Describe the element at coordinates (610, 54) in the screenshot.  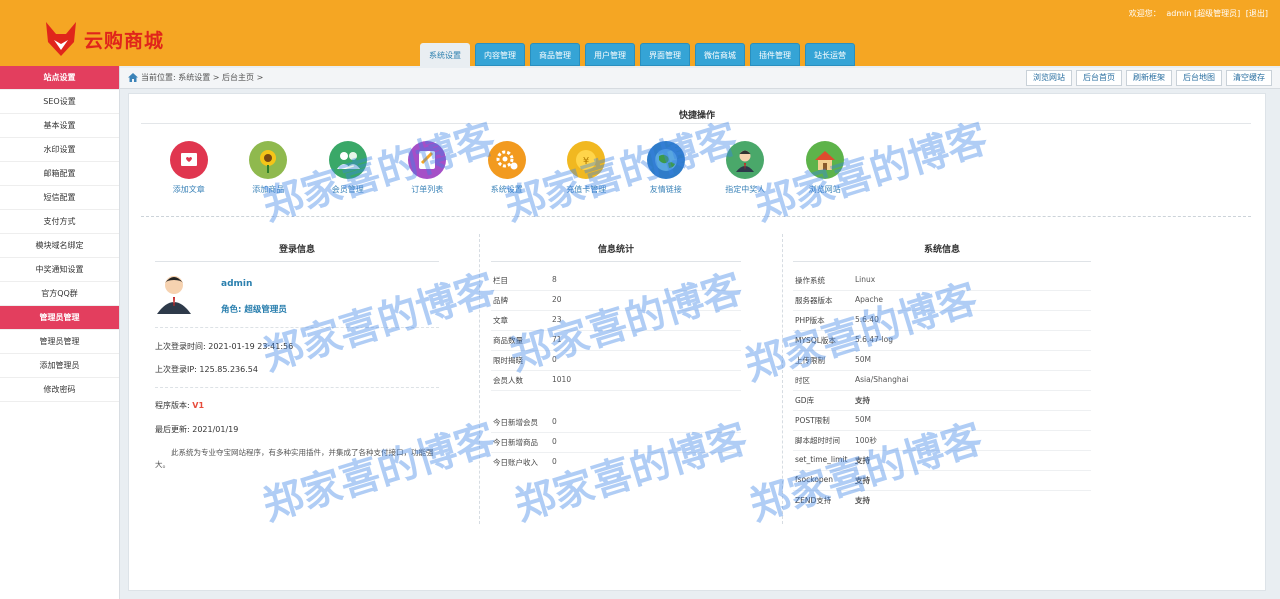
I see `tab-users: 用户管理` at that location.